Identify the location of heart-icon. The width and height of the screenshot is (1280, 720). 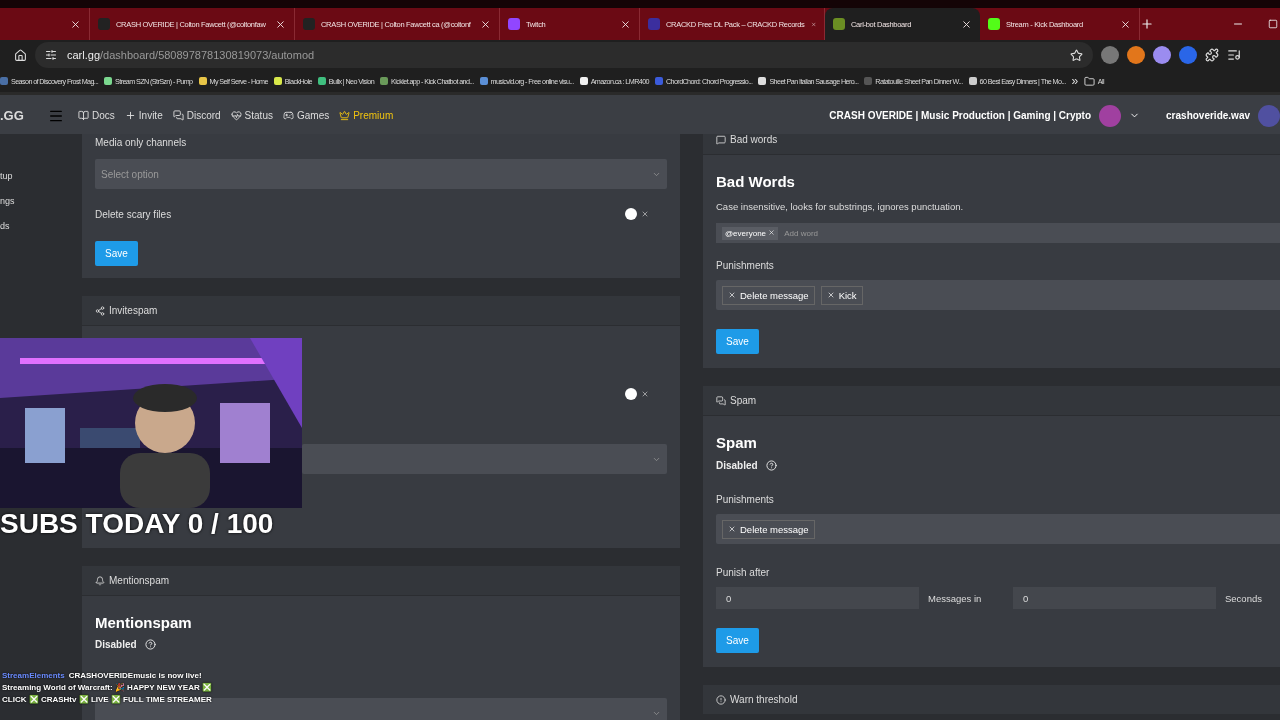
(236, 115).